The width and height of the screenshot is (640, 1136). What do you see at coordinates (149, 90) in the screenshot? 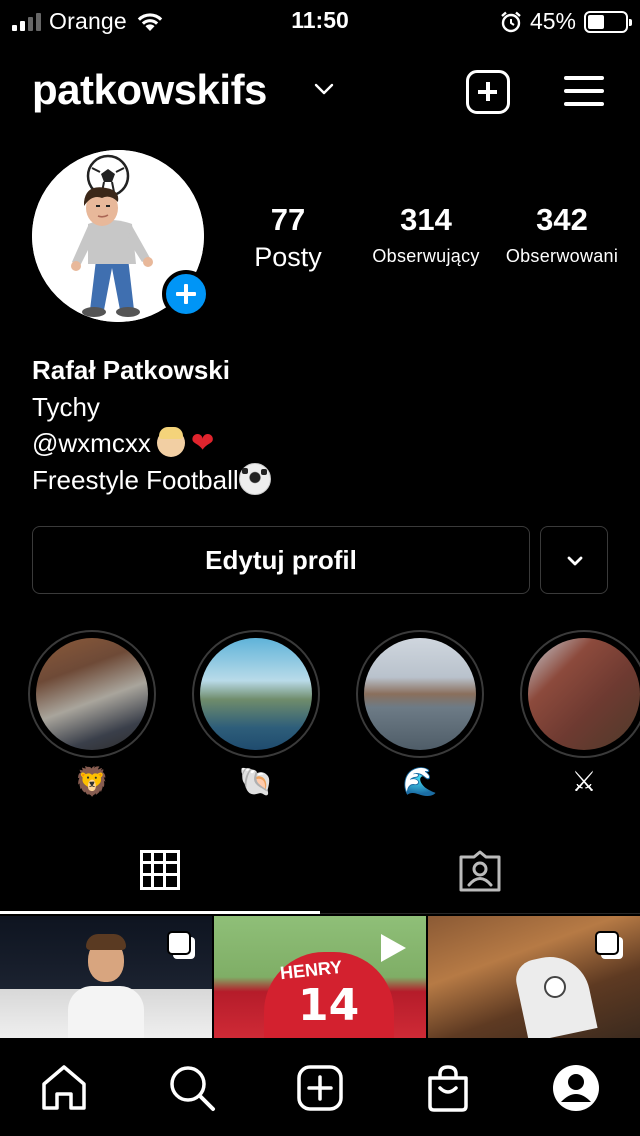
I see `username: patkowskifs` at bounding box center [149, 90].